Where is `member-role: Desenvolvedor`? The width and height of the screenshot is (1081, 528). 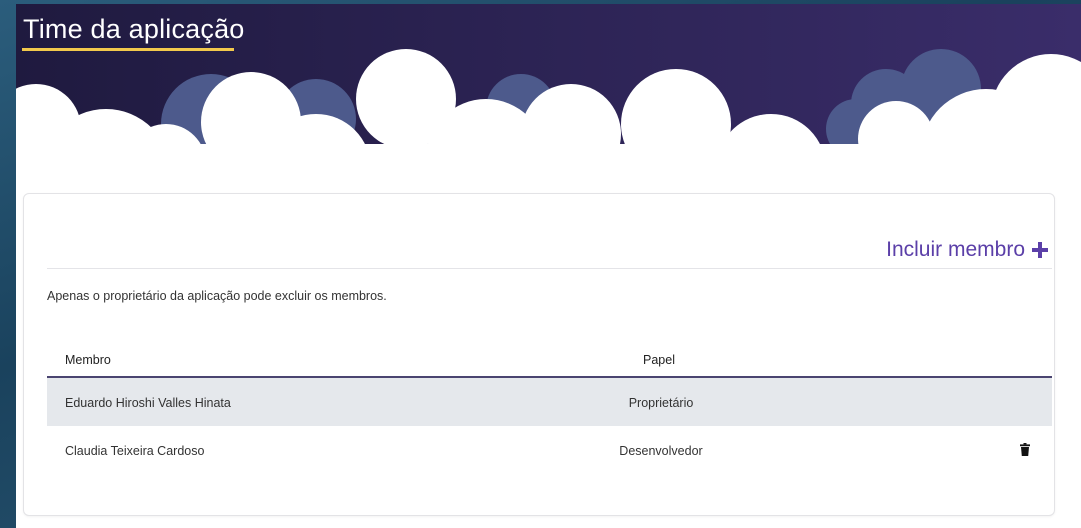 member-role: Desenvolvedor is located at coordinates (661, 451).